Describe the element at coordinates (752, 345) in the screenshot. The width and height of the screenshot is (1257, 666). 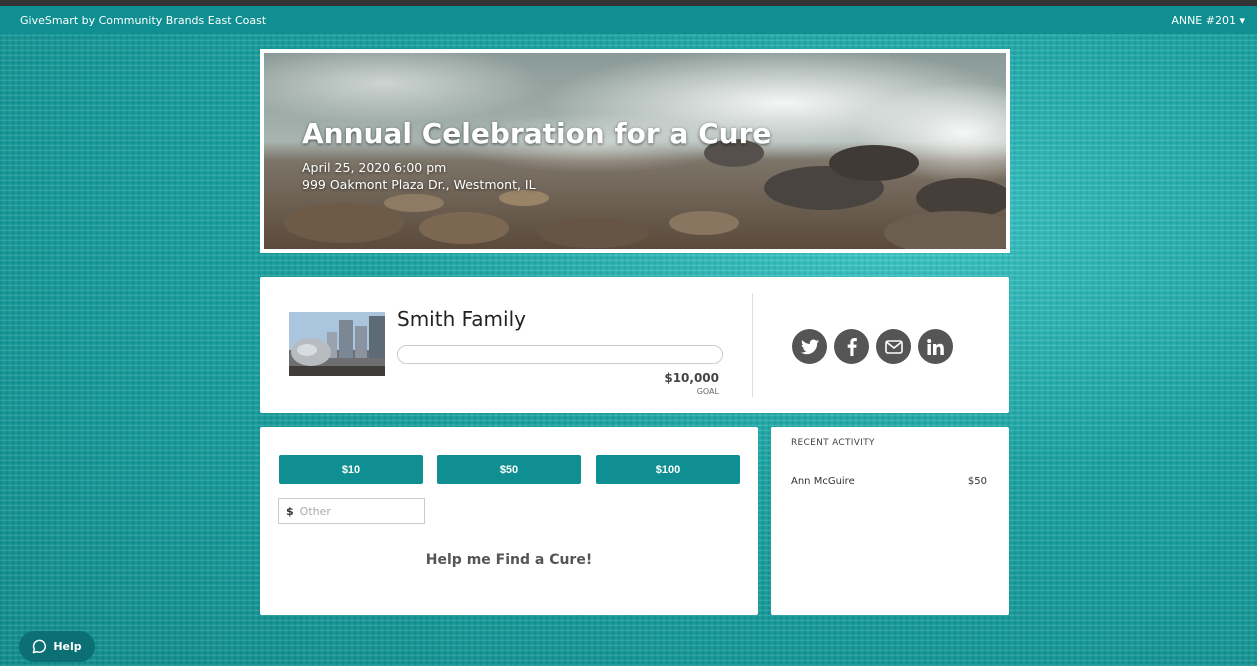
I see `divider` at that location.